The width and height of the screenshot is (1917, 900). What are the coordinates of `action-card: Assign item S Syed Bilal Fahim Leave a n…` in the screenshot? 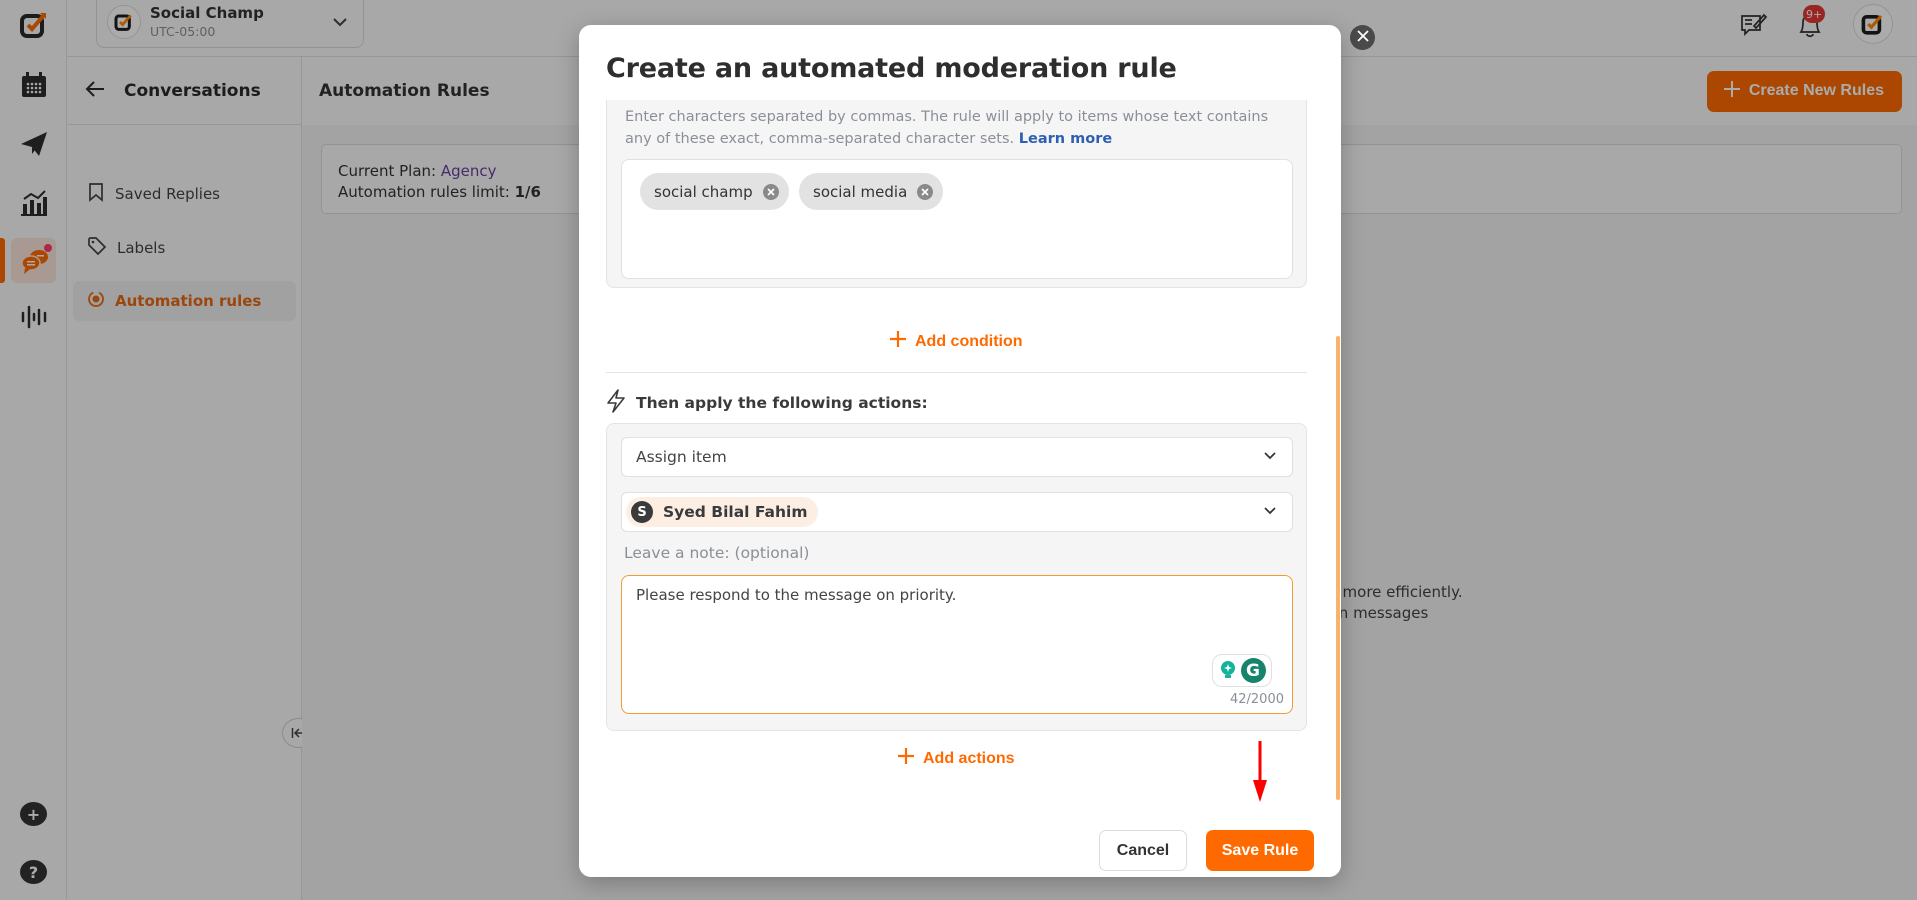 It's located at (956, 577).